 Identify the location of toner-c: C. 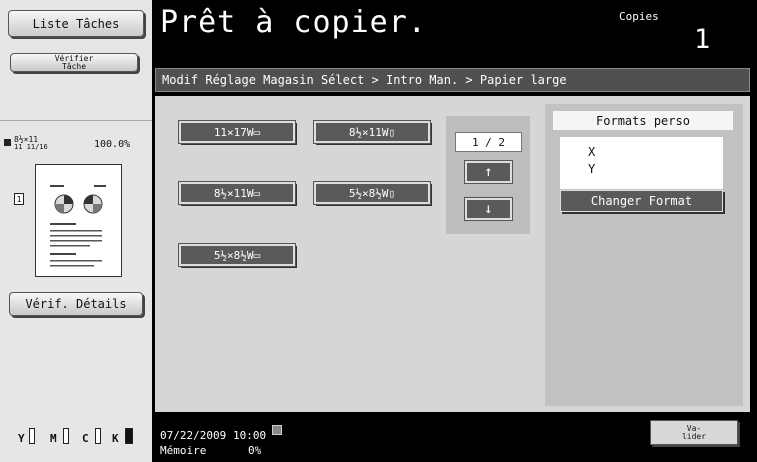
(85, 438).